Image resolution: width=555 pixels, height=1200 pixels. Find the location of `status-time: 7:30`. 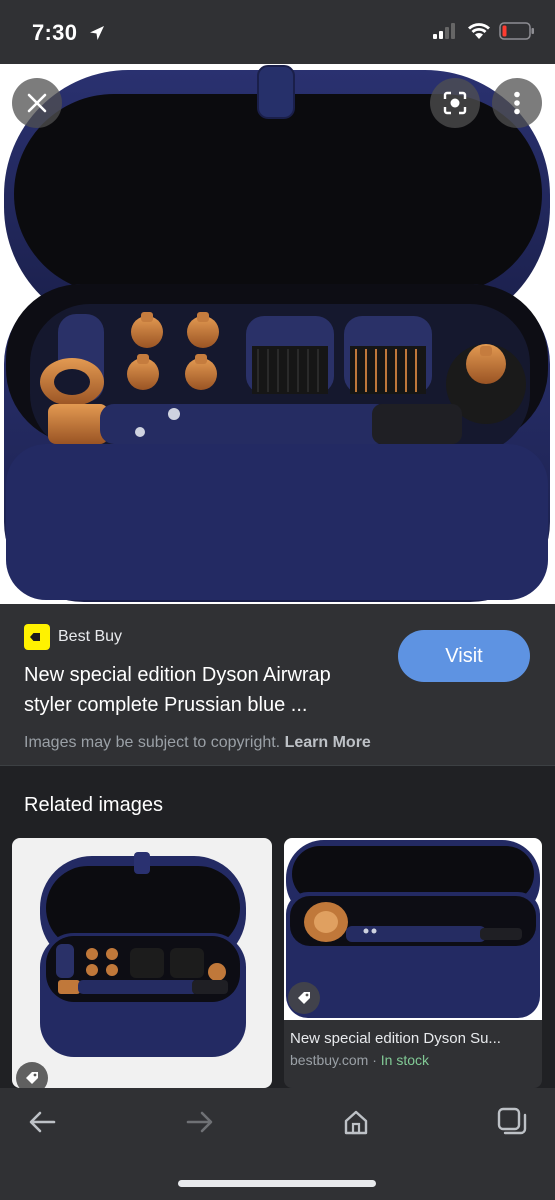

status-time: 7:30 is located at coordinates (55, 32).